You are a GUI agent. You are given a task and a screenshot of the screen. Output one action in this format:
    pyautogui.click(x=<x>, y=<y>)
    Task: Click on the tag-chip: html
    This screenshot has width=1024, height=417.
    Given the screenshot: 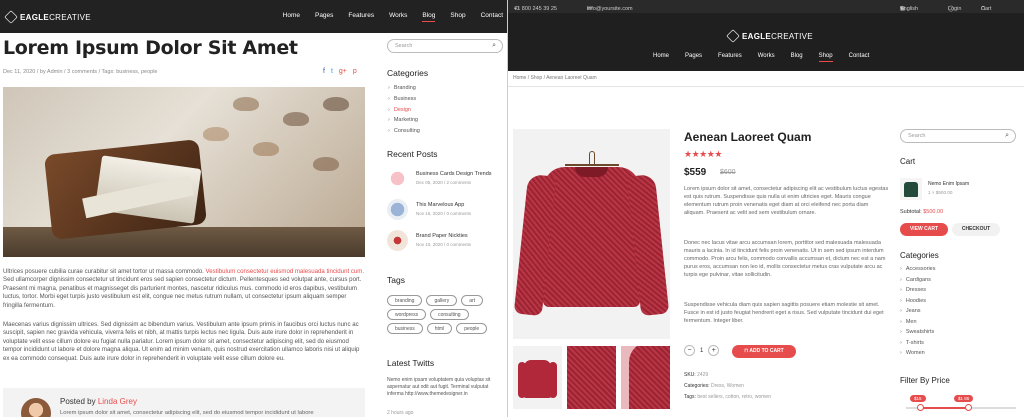 What is the action you would take?
    pyautogui.click(x=439, y=328)
    